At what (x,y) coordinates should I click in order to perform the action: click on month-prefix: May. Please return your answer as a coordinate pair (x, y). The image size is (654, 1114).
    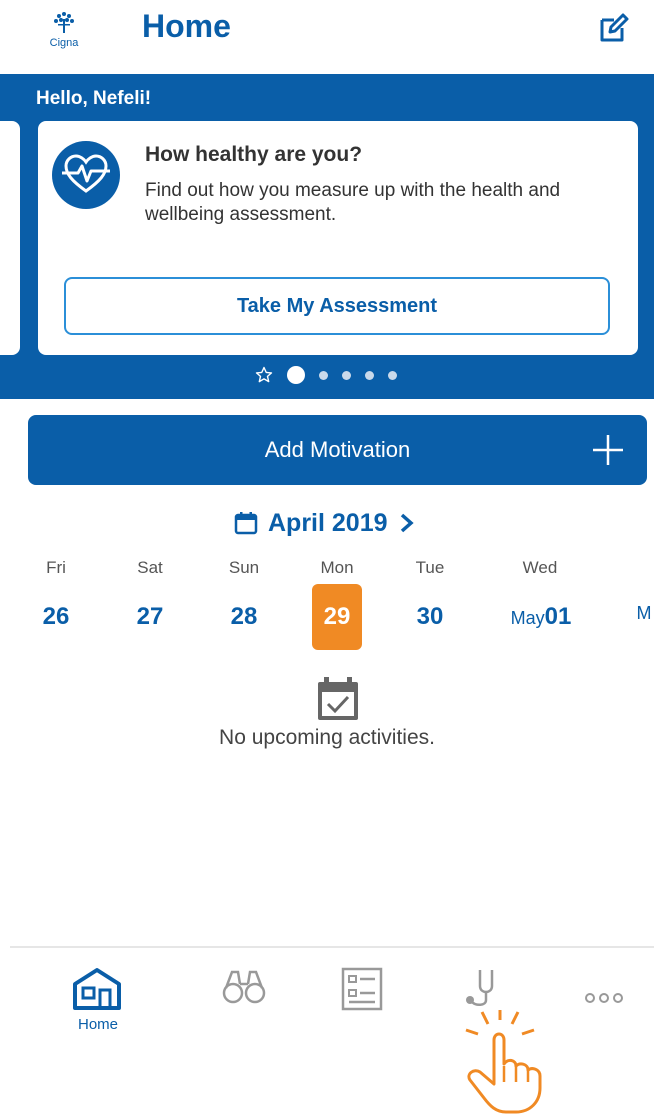
    Looking at the image, I should click on (527, 618).